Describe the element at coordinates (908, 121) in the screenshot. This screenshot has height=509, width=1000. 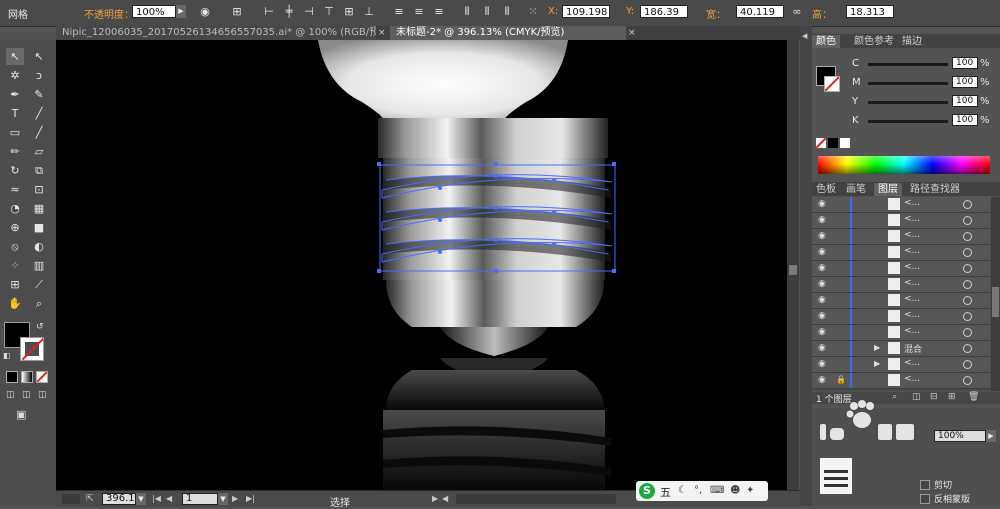
I see `k-slider` at that location.